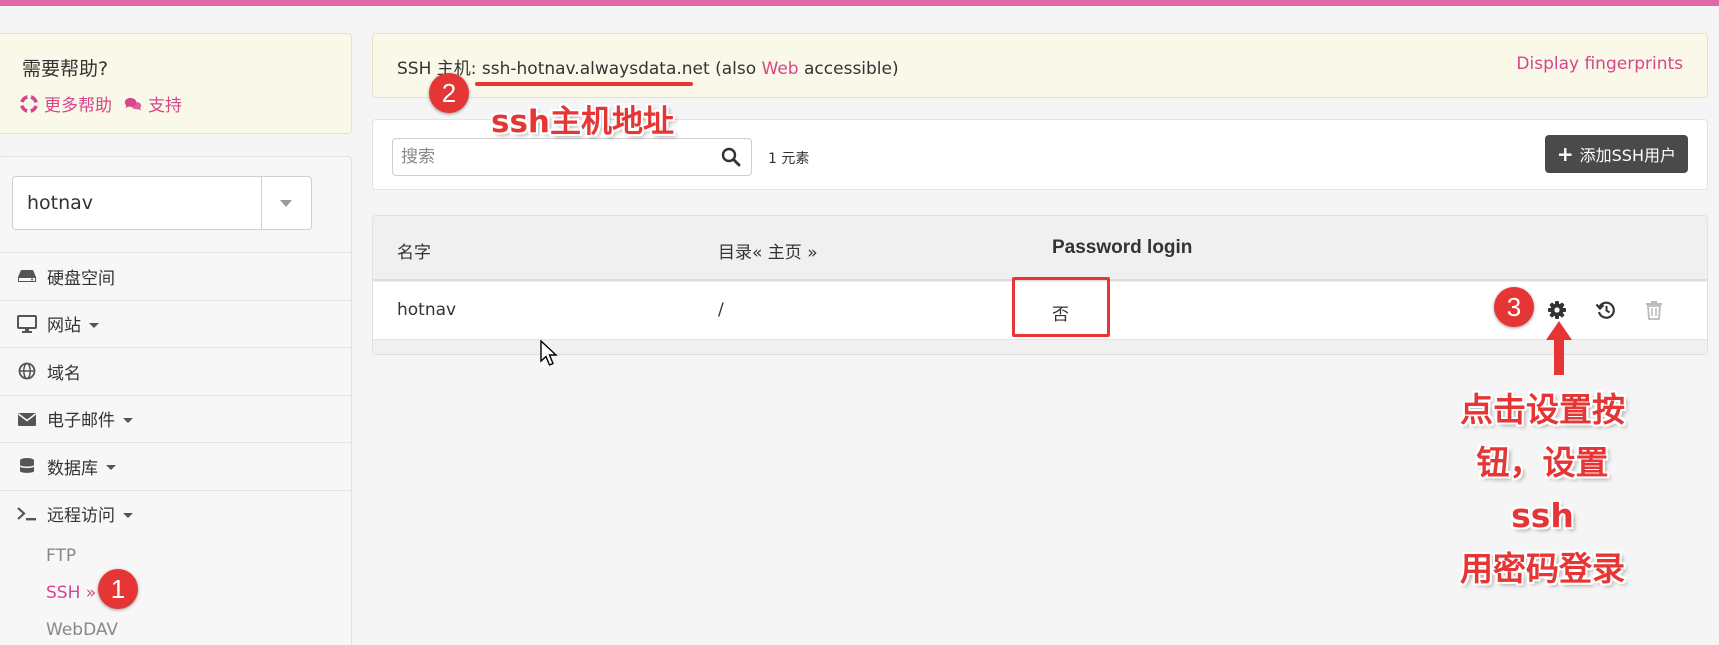 The image size is (1719, 645). What do you see at coordinates (261, 203) in the screenshot?
I see `select-divider` at bounding box center [261, 203].